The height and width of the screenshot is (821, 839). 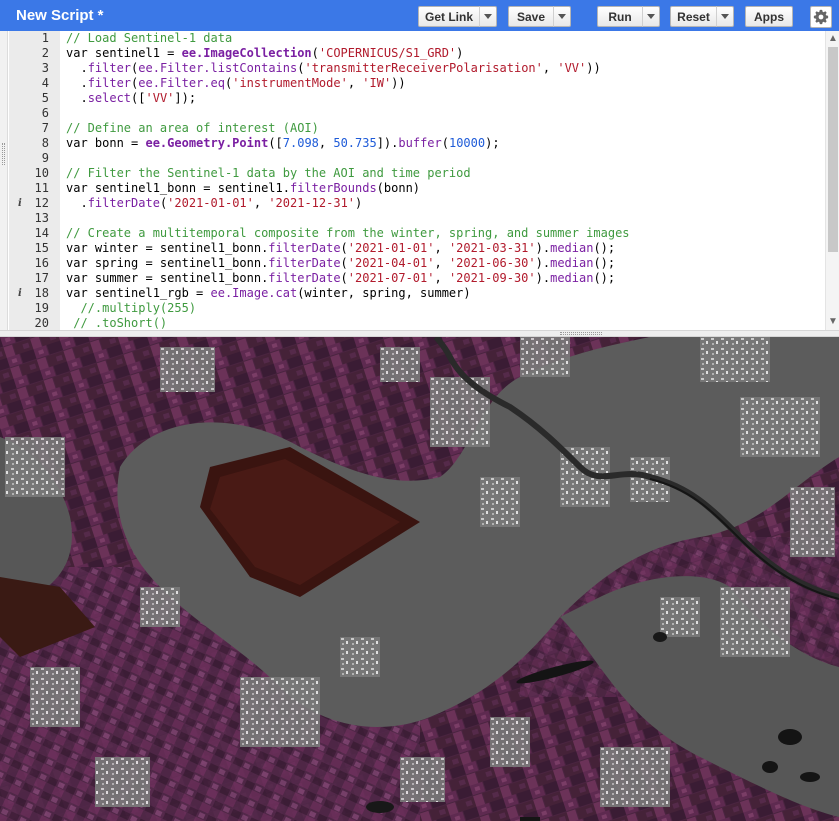 What do you see at coordinates (833, 39) in the screenshot?
I see `scroll-up-icon: ▲` at bounding box center [833, 39].